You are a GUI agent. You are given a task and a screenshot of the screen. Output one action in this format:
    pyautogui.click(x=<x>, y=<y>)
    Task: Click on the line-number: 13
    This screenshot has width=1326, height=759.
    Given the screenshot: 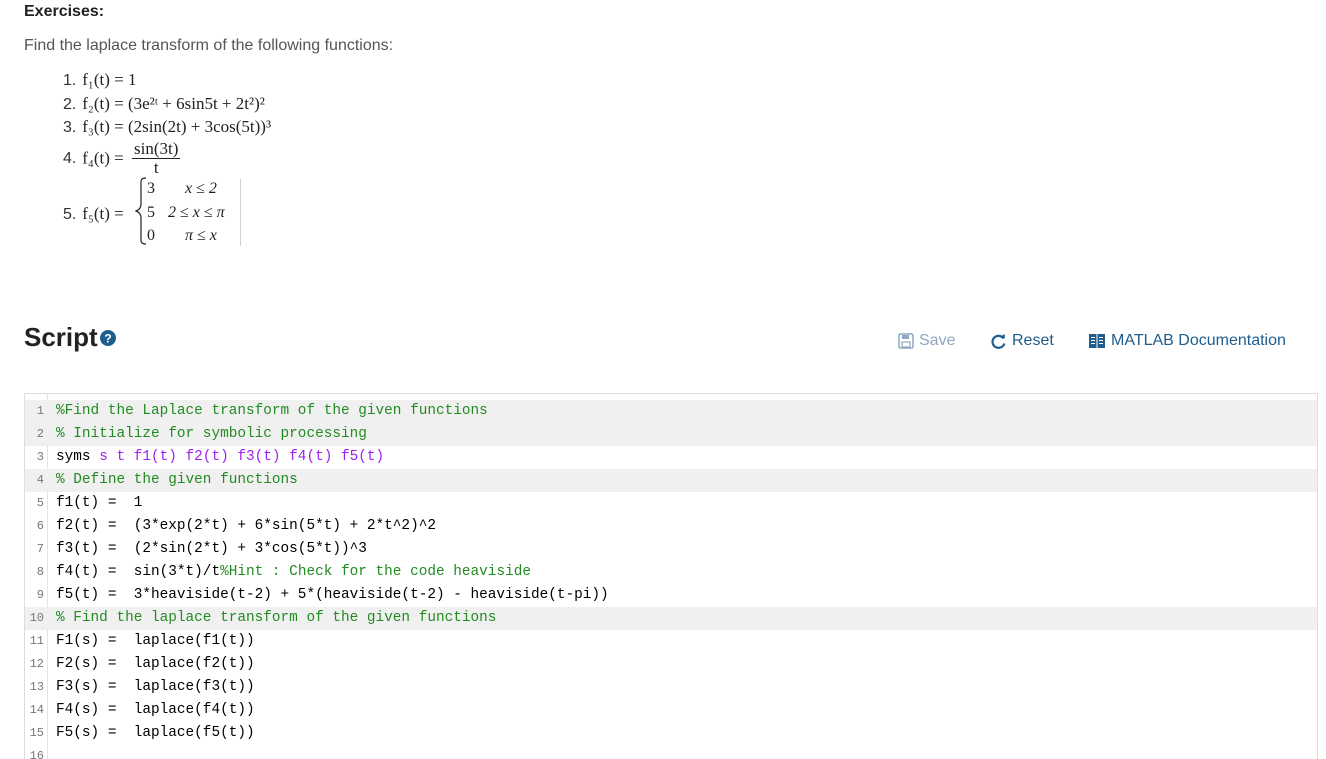 What is the action you would take?
    pyautogui.click(x=36, y=687)
    